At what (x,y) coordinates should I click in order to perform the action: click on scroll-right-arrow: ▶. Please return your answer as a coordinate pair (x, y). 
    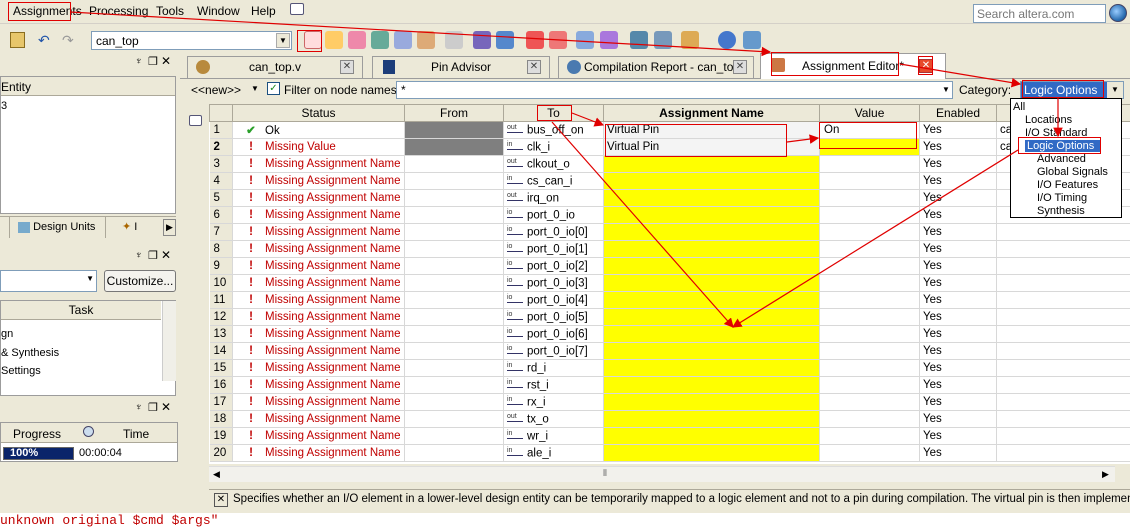
    Looking at the image, I should click on (1105, 474).